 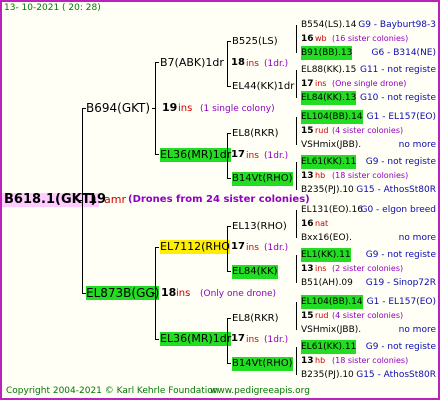 What do you see at coordinates (276, 340) in the screenshot?
I see `g2-node-3-note: (1dr.)` at bounding box center [276, 340].